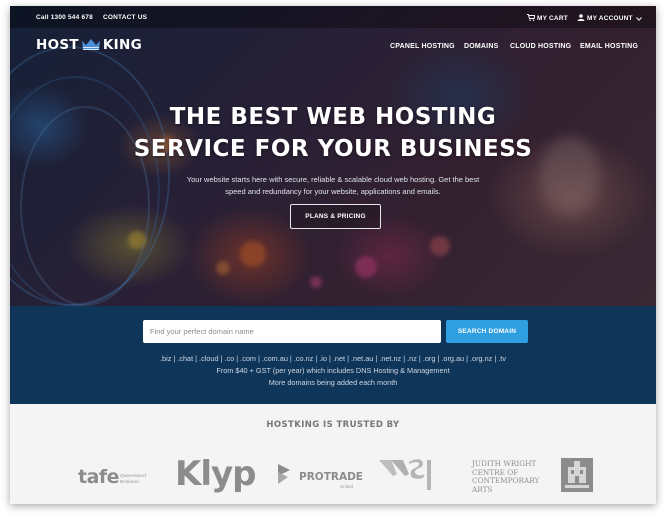 The width and height of the screenshot is (666, 520). Describe the element at coordinates (552, 18) in the screenshot. I see `my-cart-label: MY CART` at that location.